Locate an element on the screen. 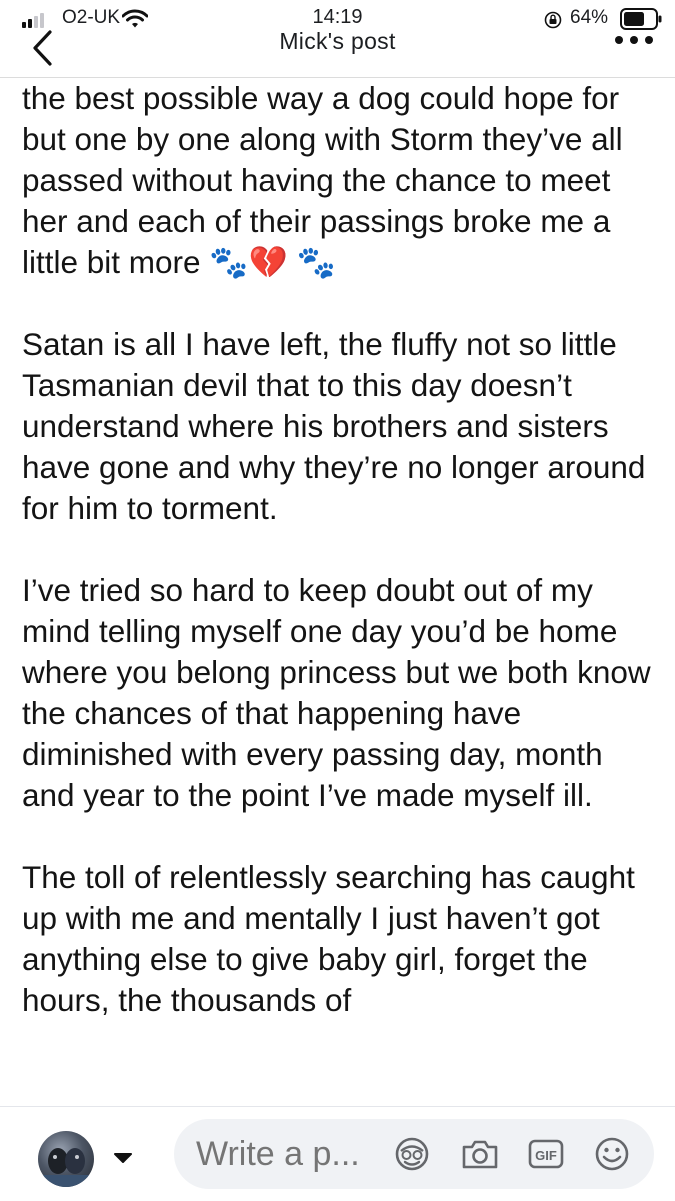  avatar-sticker-icon is located at coordinates (412, 1154).